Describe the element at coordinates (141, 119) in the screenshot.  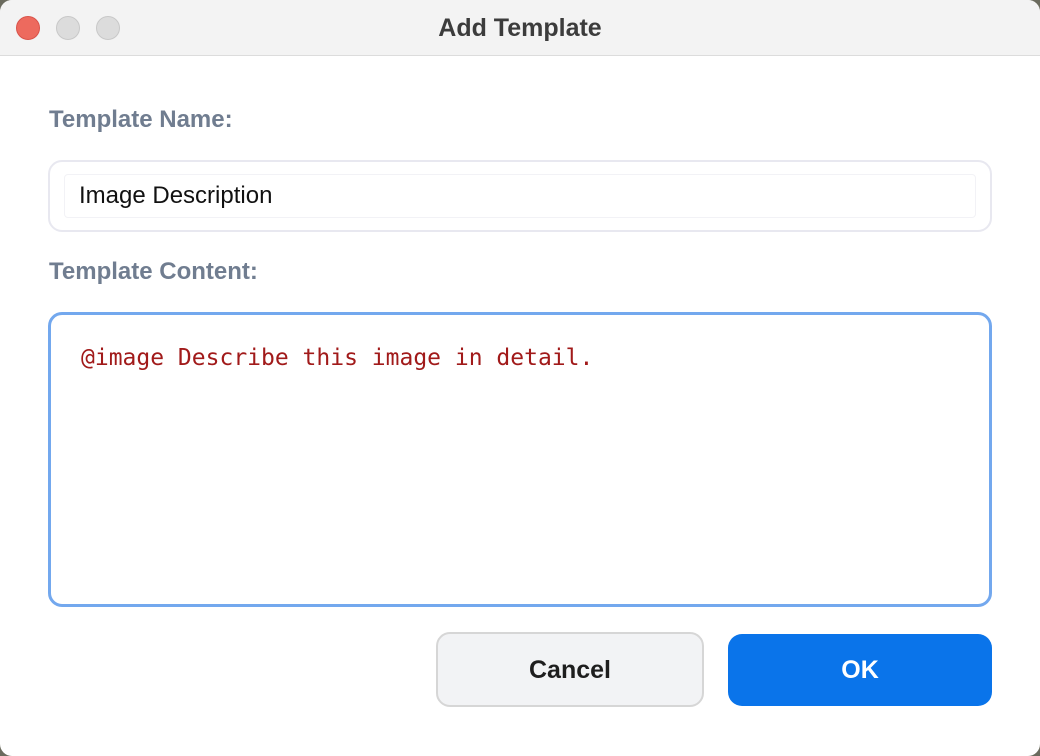
I see `template-name-label: Template Name:` at that location.